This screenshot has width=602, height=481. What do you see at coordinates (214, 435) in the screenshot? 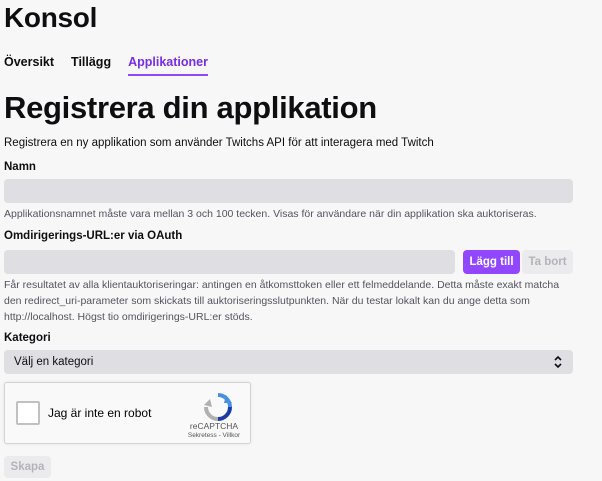
I see `recaptcha-links: Sekretess - Villkor` at bounding box center [214, 435].